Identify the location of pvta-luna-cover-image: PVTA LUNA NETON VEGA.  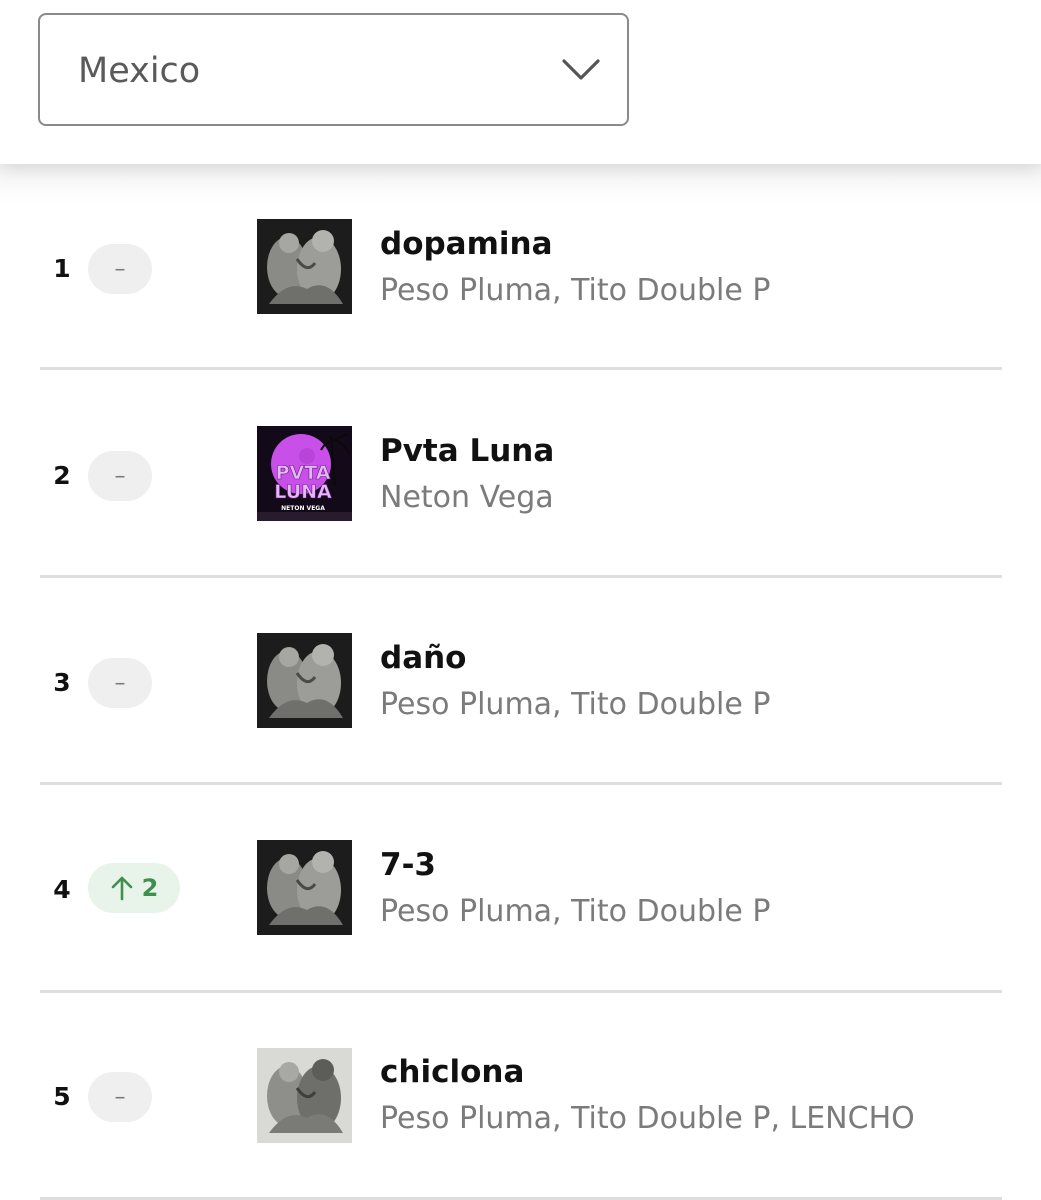
(304, 473).